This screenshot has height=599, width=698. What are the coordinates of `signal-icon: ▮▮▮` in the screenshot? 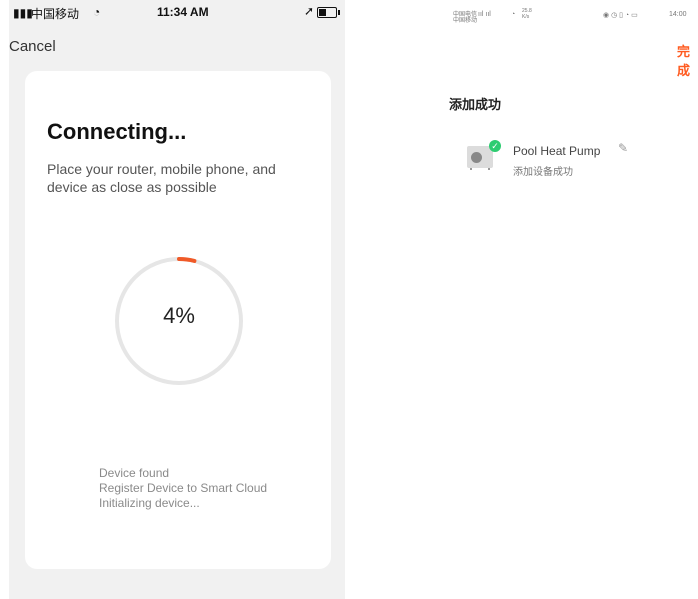 It's located at (23, 13).